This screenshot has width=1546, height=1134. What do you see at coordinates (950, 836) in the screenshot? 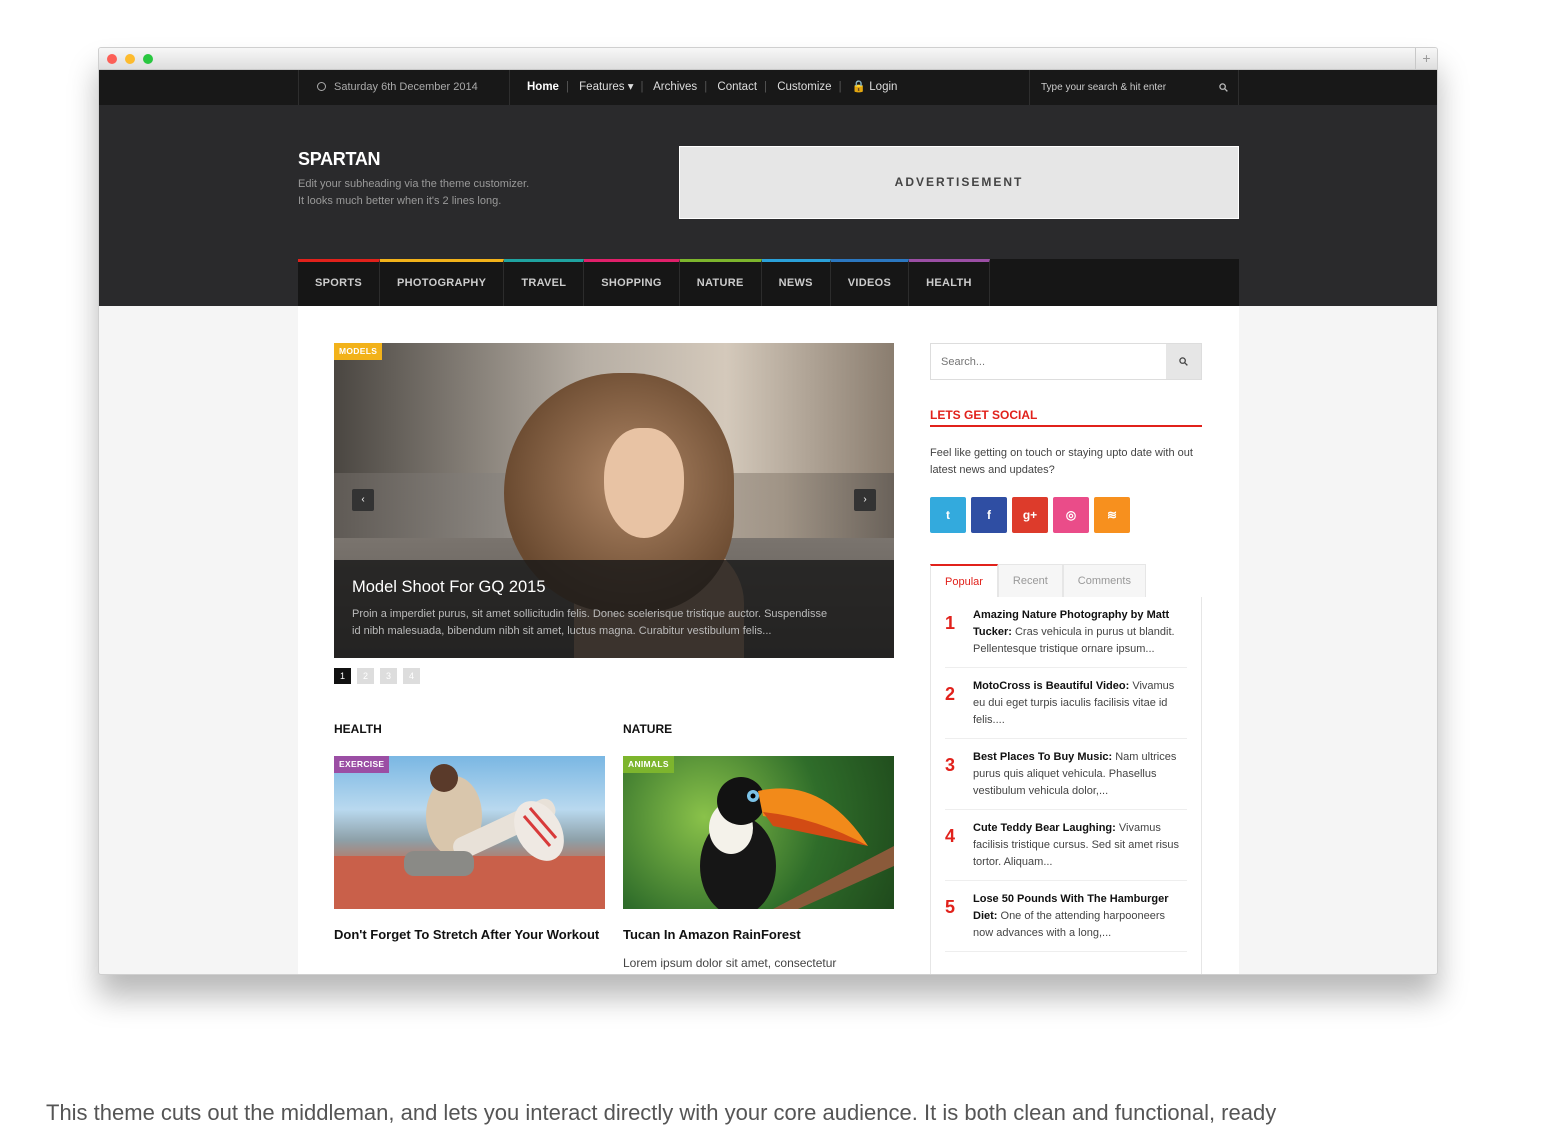
I see `post-rank: 4` at bounding box center [950, 836].